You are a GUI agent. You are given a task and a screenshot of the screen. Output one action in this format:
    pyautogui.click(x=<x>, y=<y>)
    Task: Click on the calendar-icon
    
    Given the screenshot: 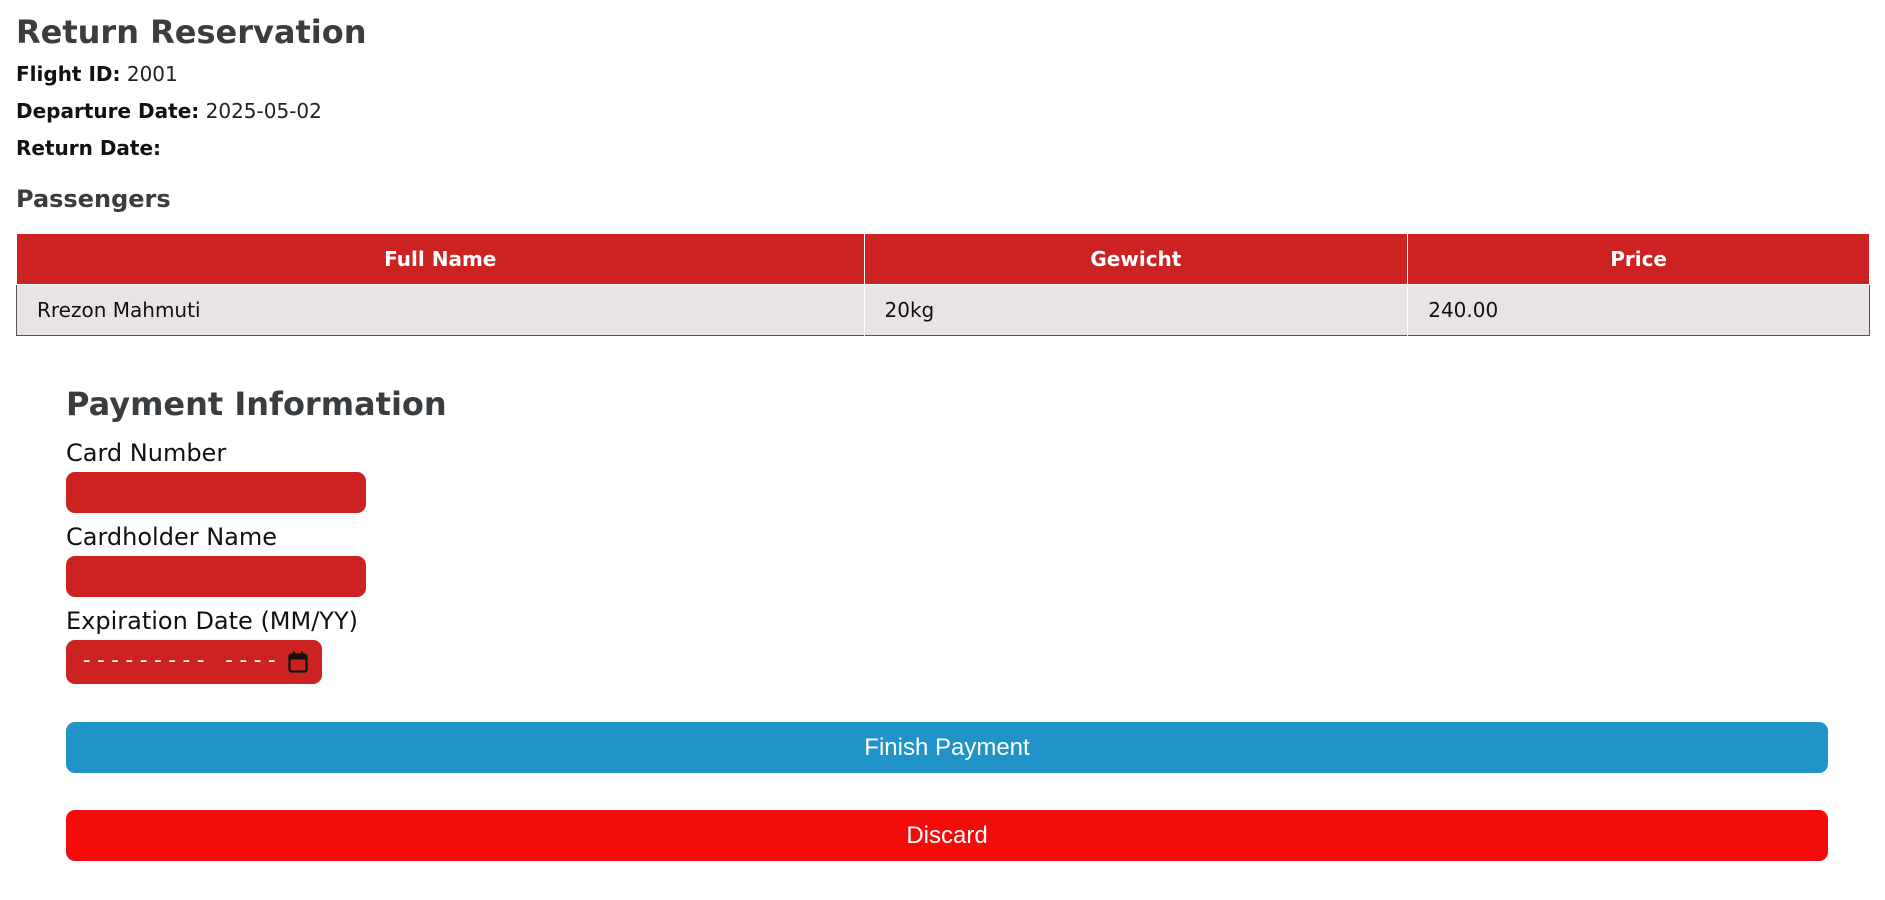 What is the action you would take?
    pyautogui.click(x=298, y=662)
    